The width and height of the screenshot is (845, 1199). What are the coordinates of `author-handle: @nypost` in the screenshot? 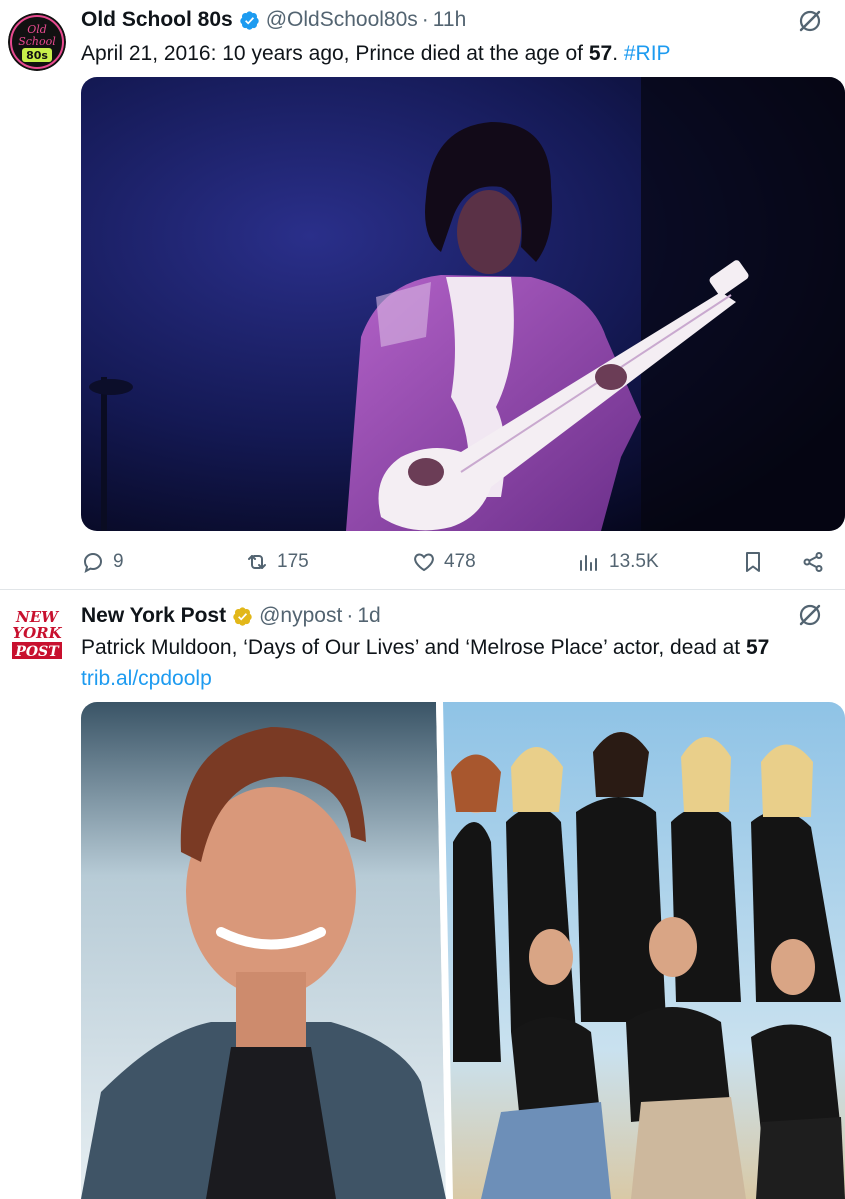 It's located at (300, 616).